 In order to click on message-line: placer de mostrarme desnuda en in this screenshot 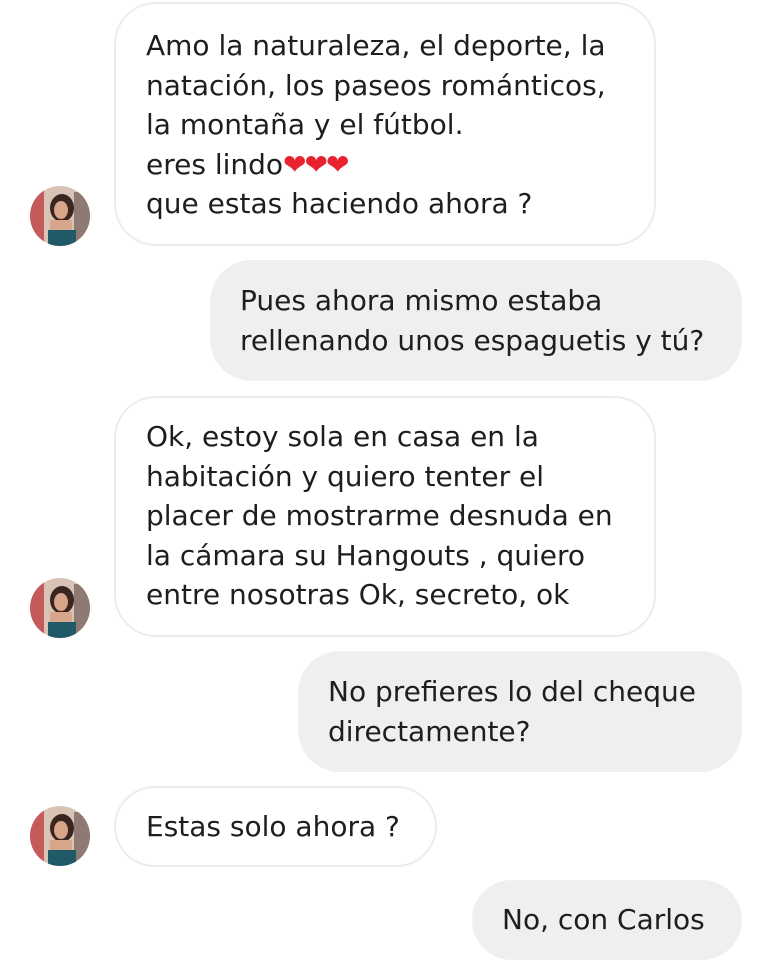, I will do `click(379, 515)`.